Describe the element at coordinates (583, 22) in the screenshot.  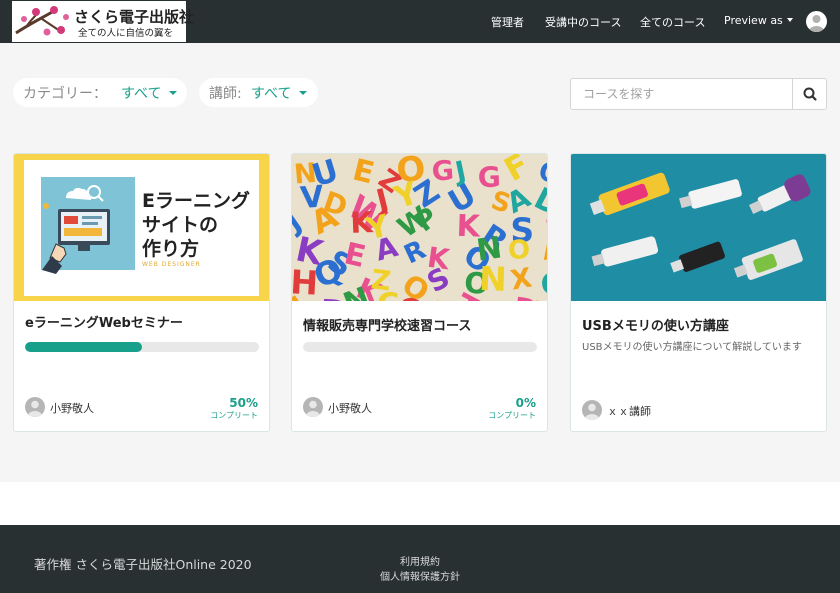
I see `nav-enrolled-courses: 受講中のコース` at that location.